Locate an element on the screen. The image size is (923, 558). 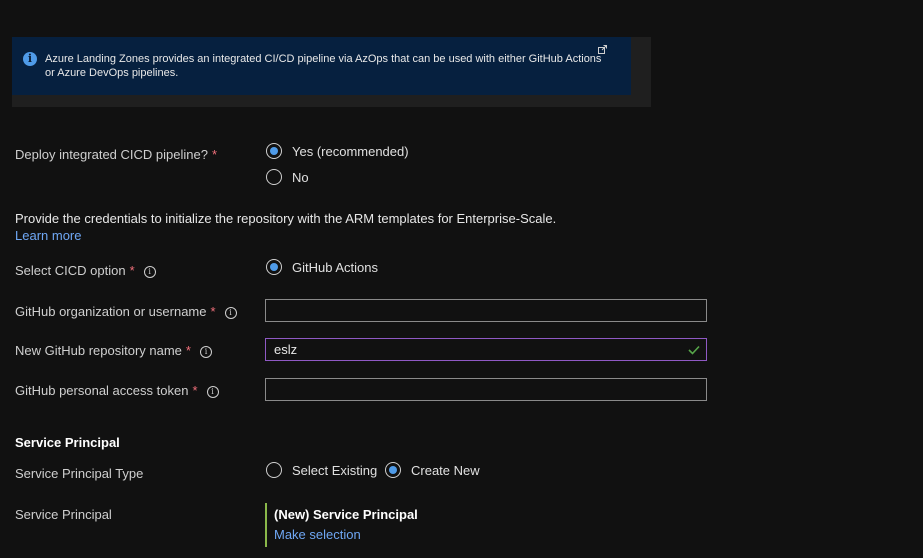
deploy-no-radio is located at coordinates (274, 177).